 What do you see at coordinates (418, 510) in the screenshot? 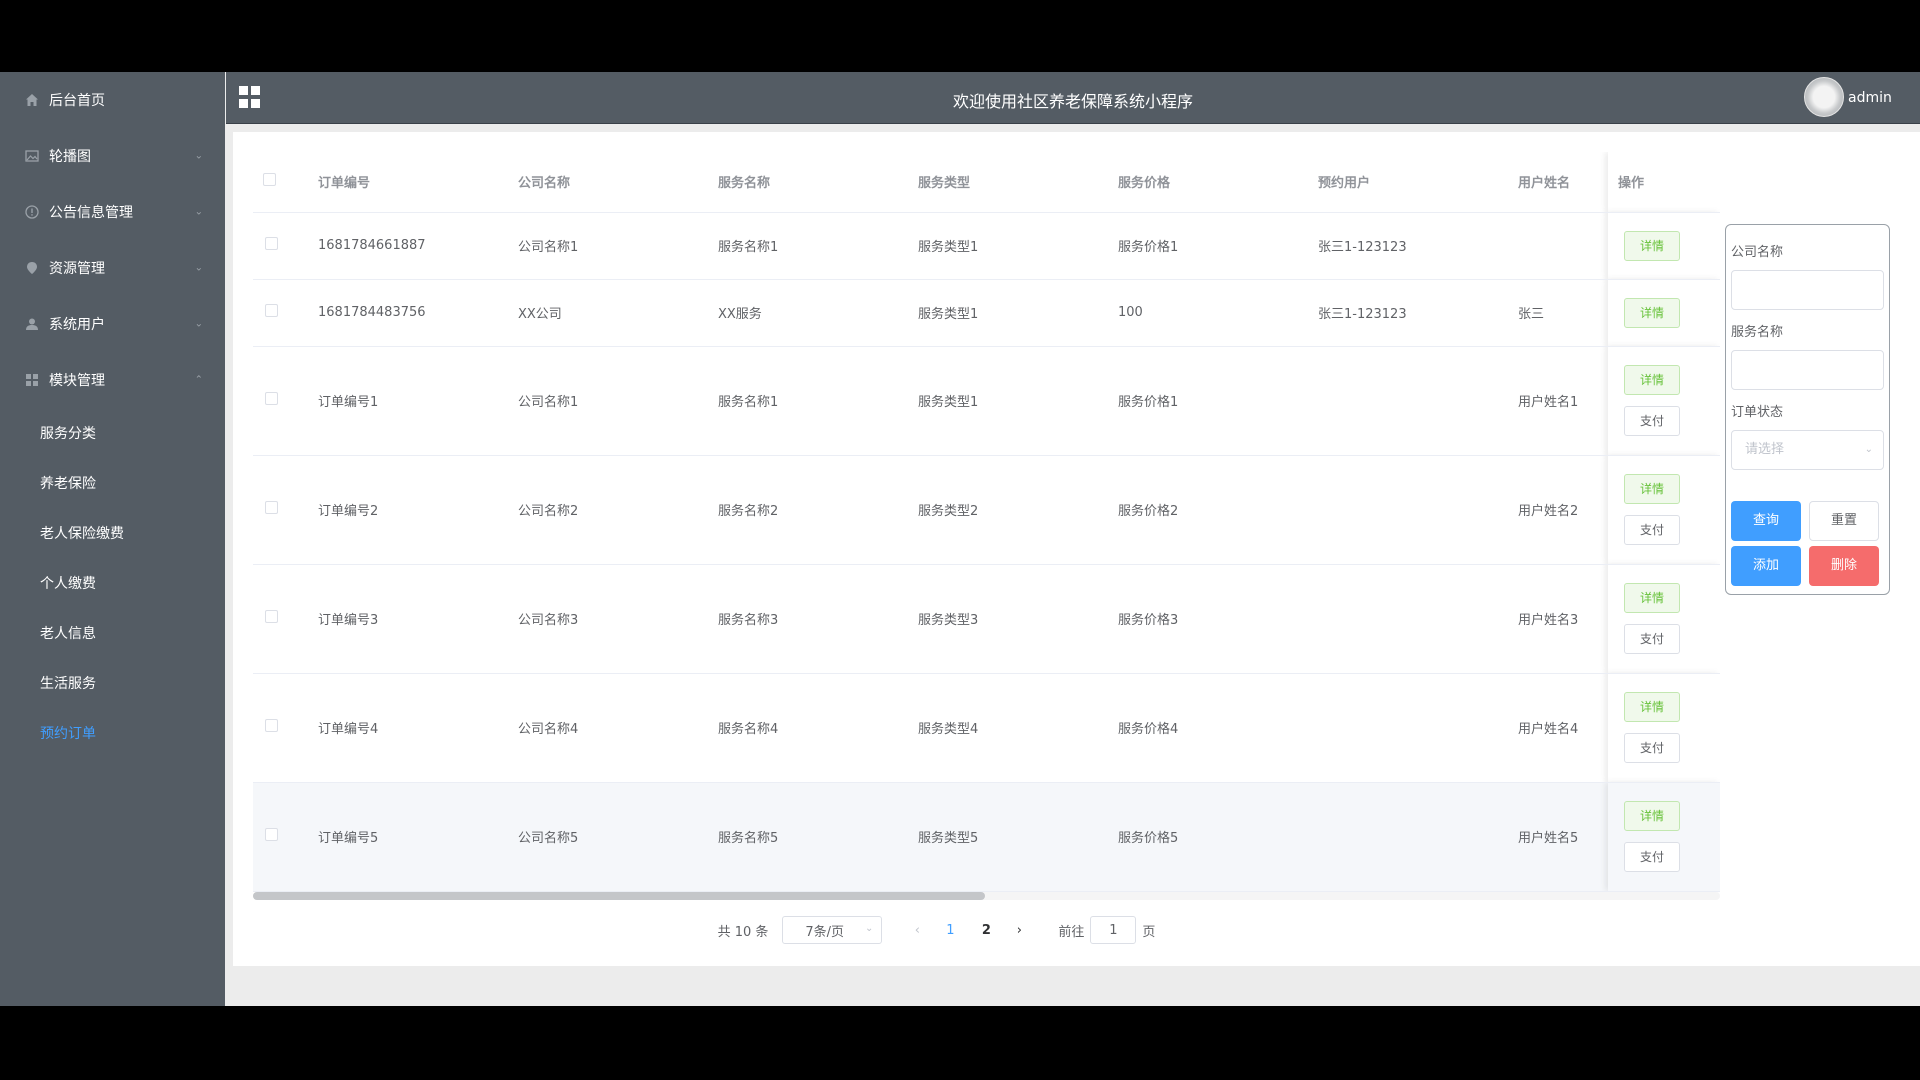
I see `table-cell: 订单编号2` at bounding box center [418, 510].